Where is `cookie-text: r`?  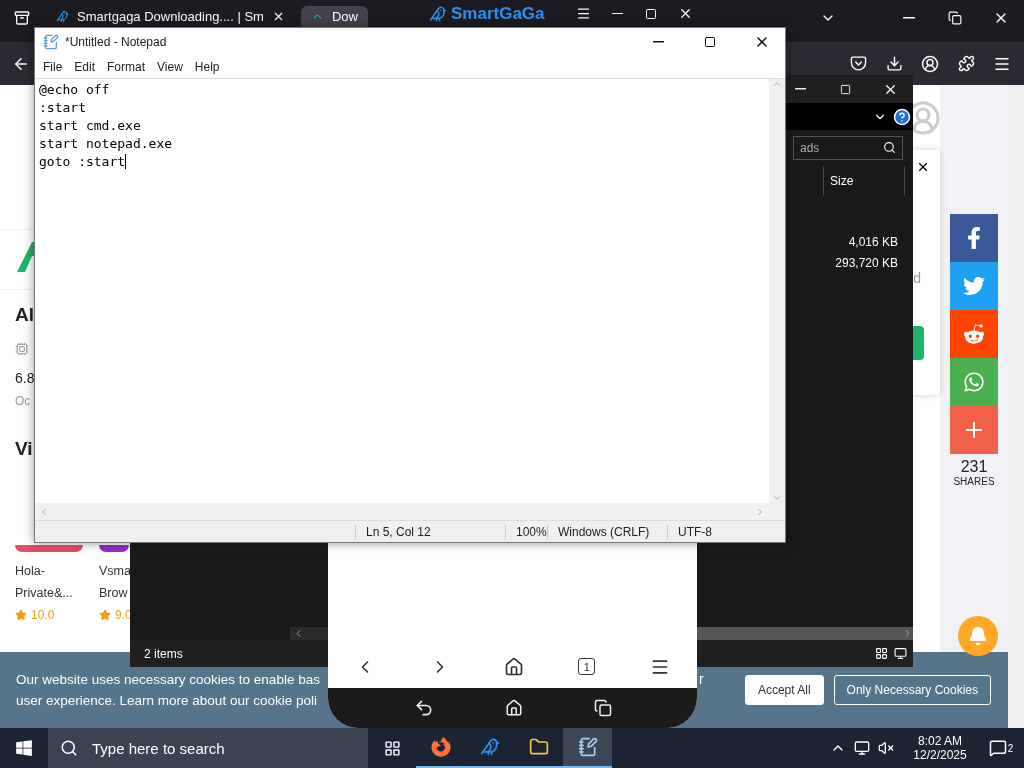
cookie-text: r is located at coordinates (701, 679).